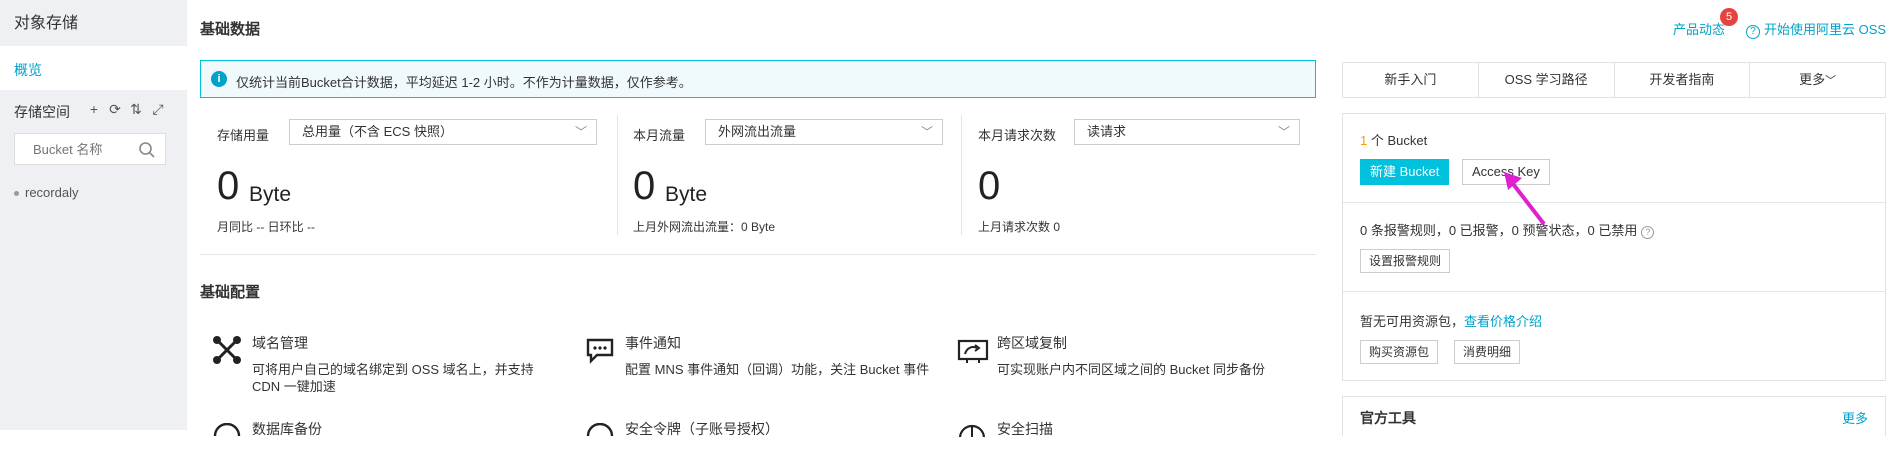 The image size is (1892, 452). I want to click on storage-type-select: 总用量（不含 ECS 快照） ﹀, so click(443, 132).